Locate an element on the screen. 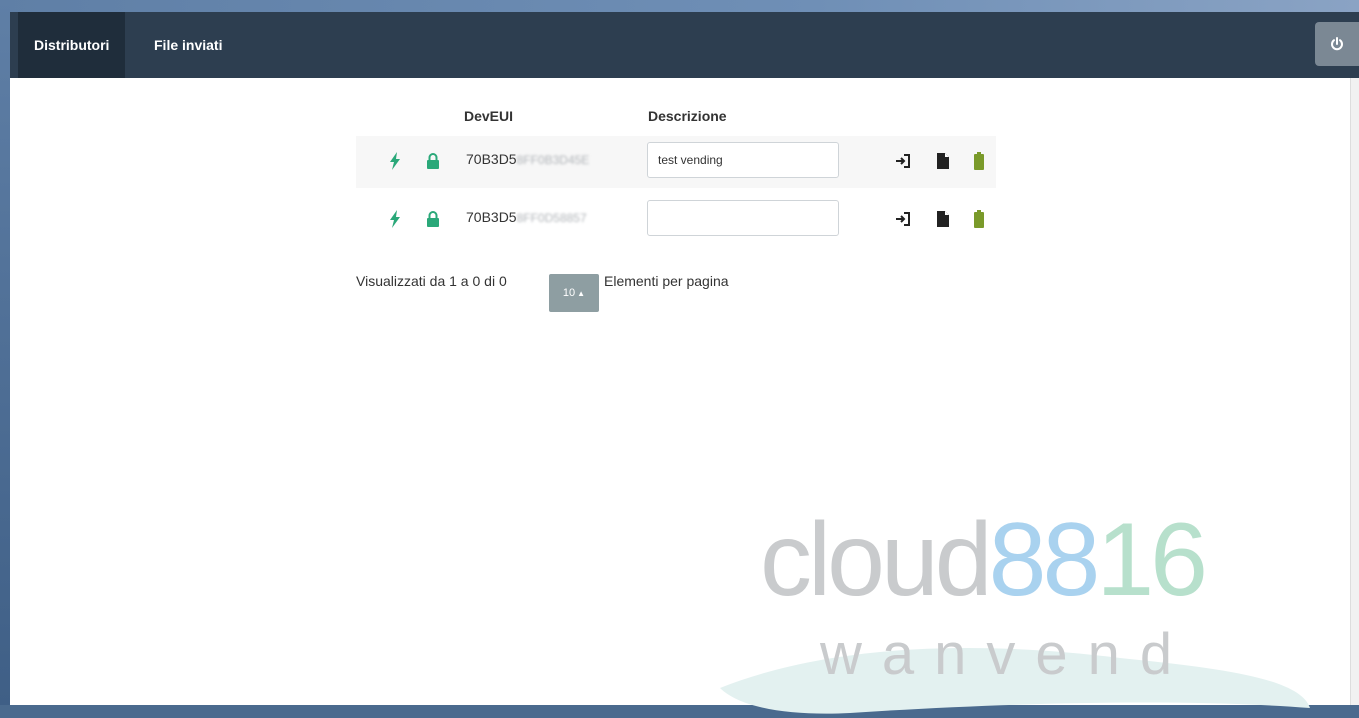 The image size is (1359, 718). nav-item-file-inviati: File inviati is located at coordinates (188, 45).